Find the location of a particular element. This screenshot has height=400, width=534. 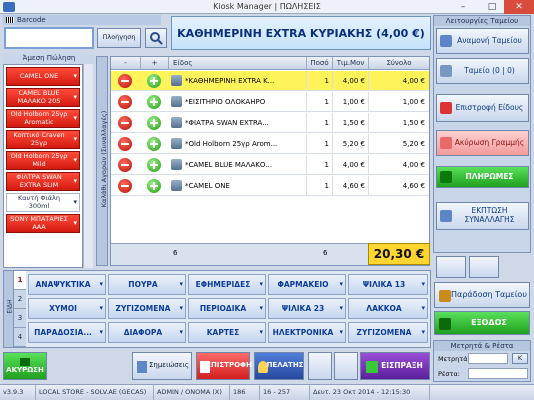

minimize-button: – is located at coordinates (463, 7).